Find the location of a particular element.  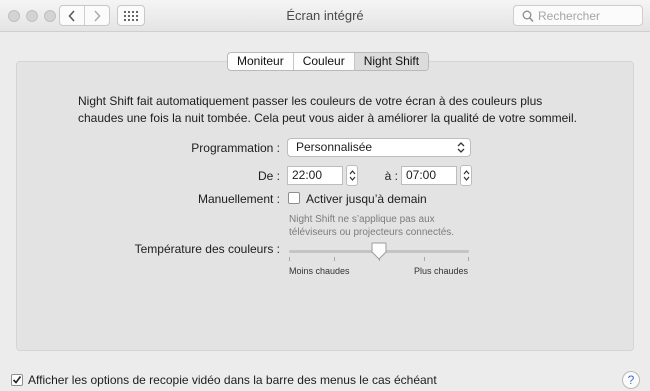

to-label: à : is located at coordinates (391, 176).